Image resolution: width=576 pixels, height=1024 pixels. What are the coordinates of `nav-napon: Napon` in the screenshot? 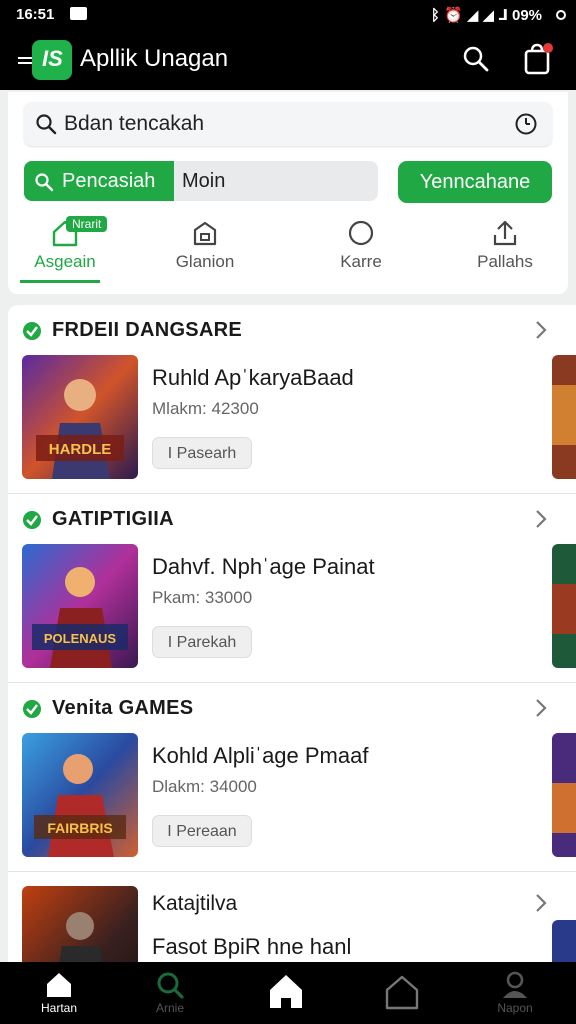 It's located at (515, 993).